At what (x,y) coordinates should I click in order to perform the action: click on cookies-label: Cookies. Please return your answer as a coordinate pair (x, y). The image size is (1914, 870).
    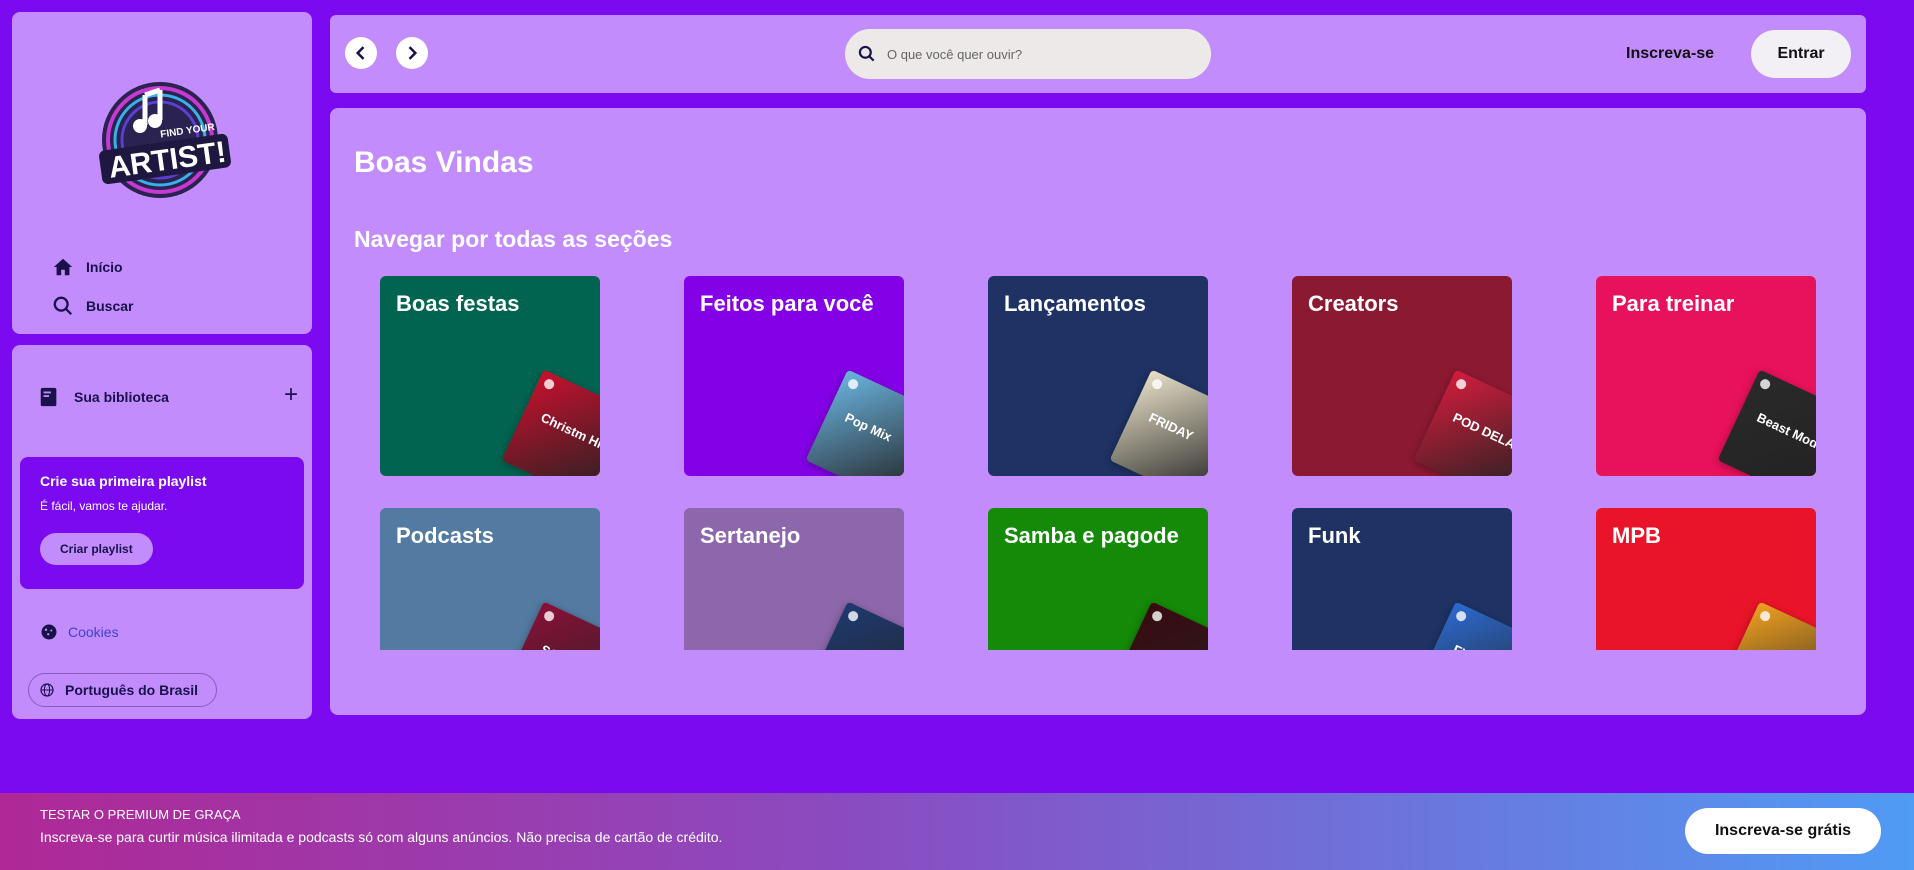
    Looking at the image, I should click on (93, 632).